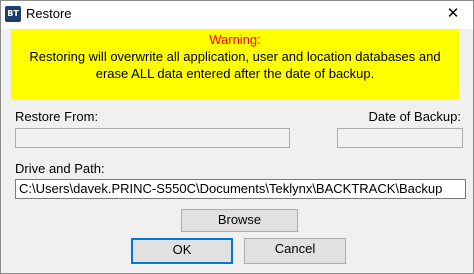 The image size is (474, 274). What do you see at coordinates (400, 138) in the screenshot?
I see `date-of-backup-field` at bounding box center [400, 138].